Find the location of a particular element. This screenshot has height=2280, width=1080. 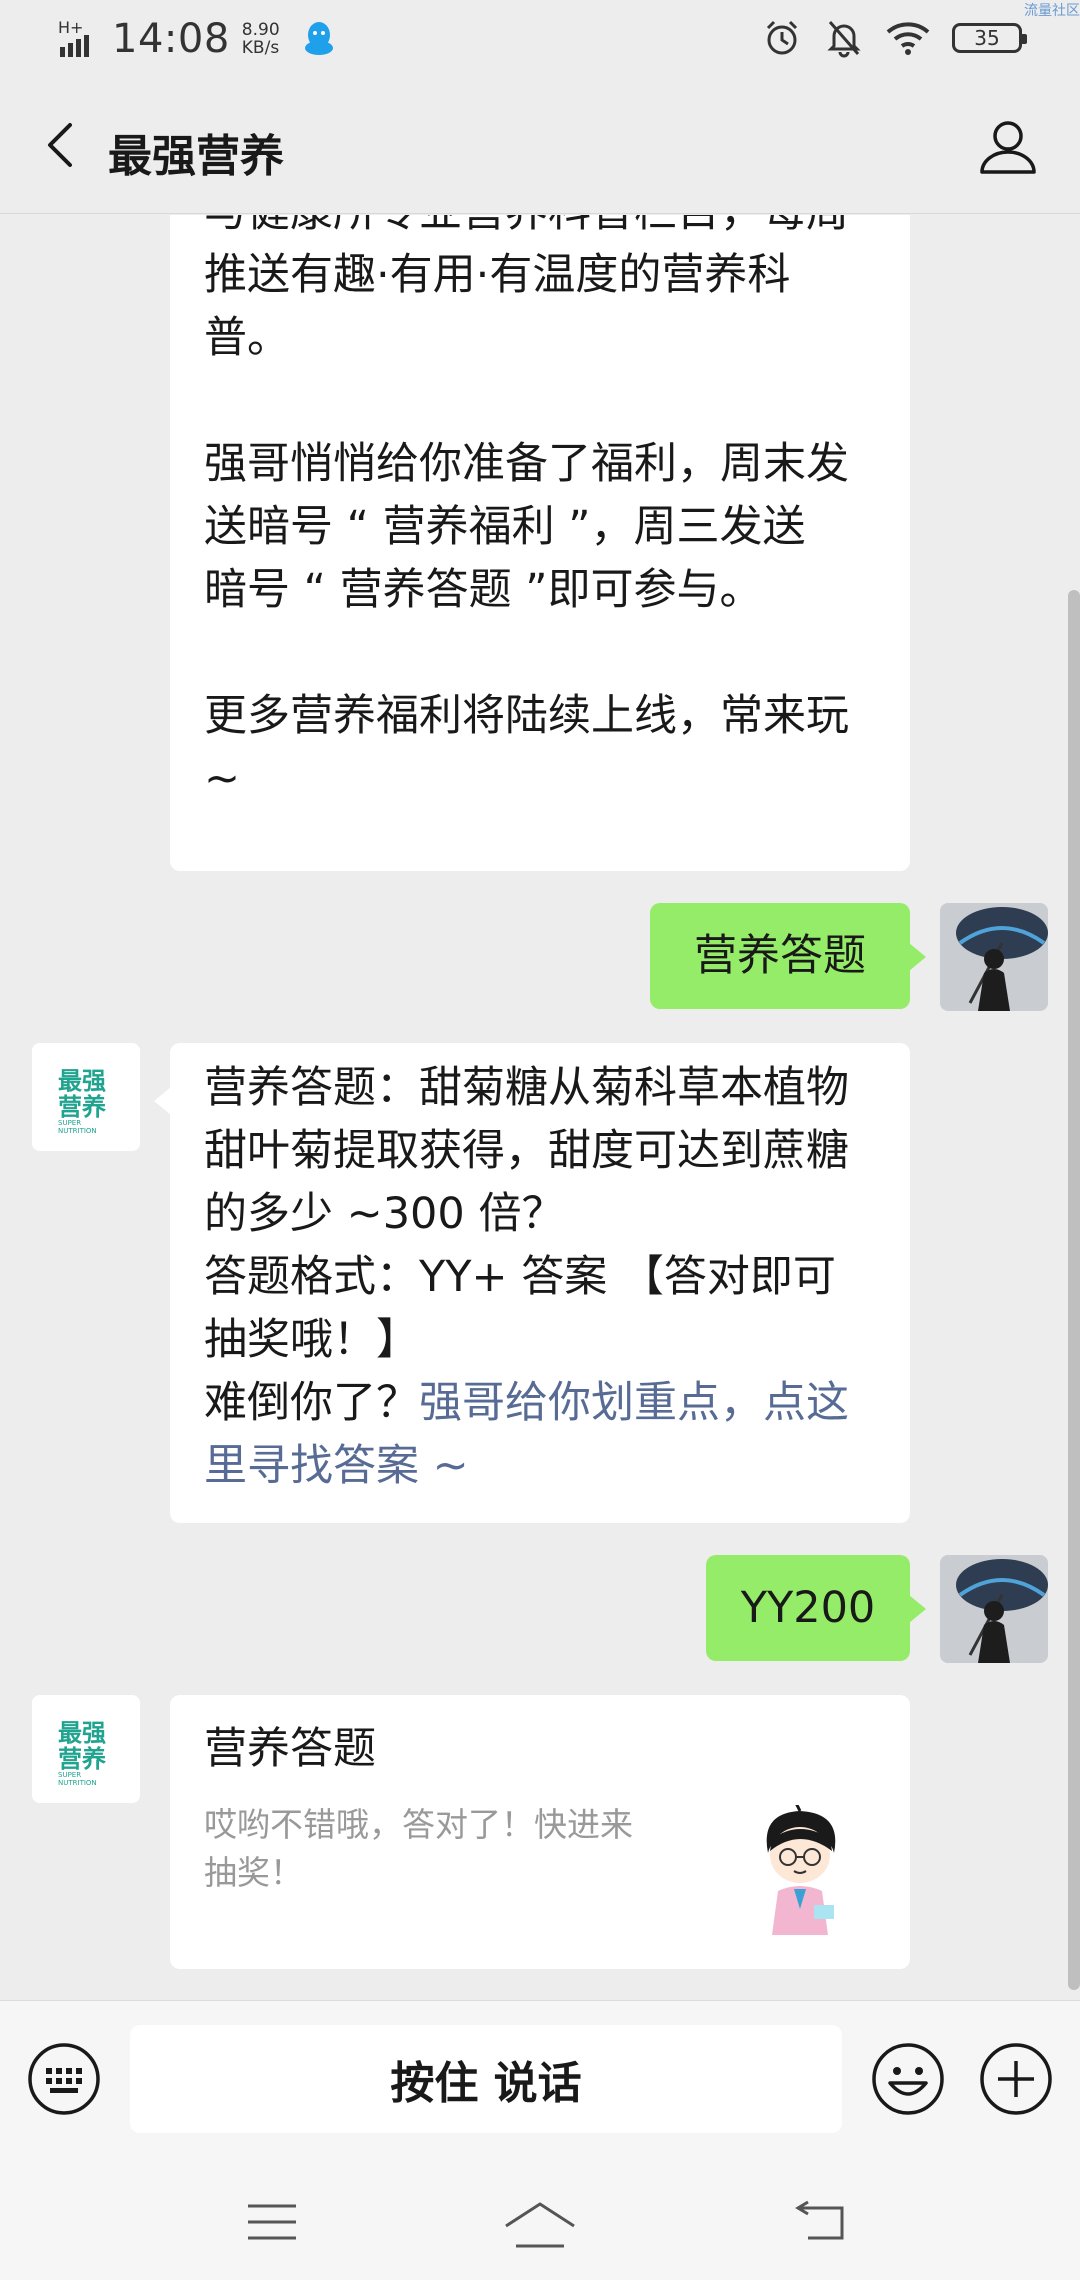

status-time: 14:08 is located at coordinates (171, 39).